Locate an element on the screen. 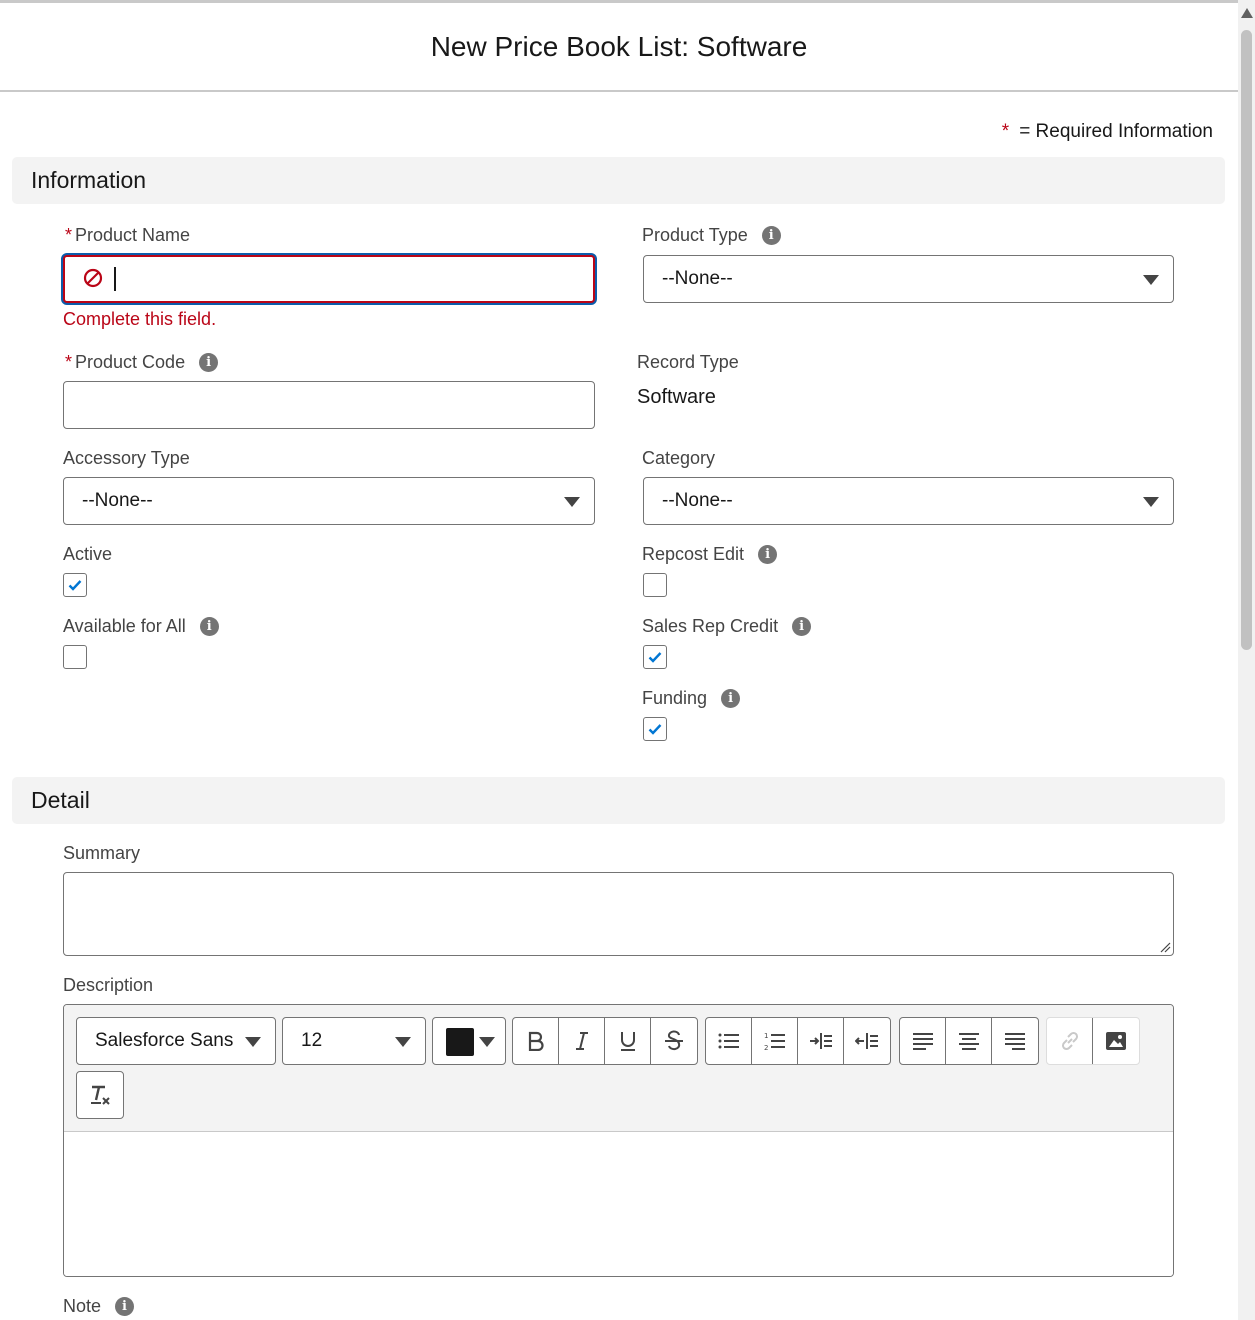 The height and width of the screenshot is (1320, 1255). text-color-picker is located at coordinates (469, 1041).